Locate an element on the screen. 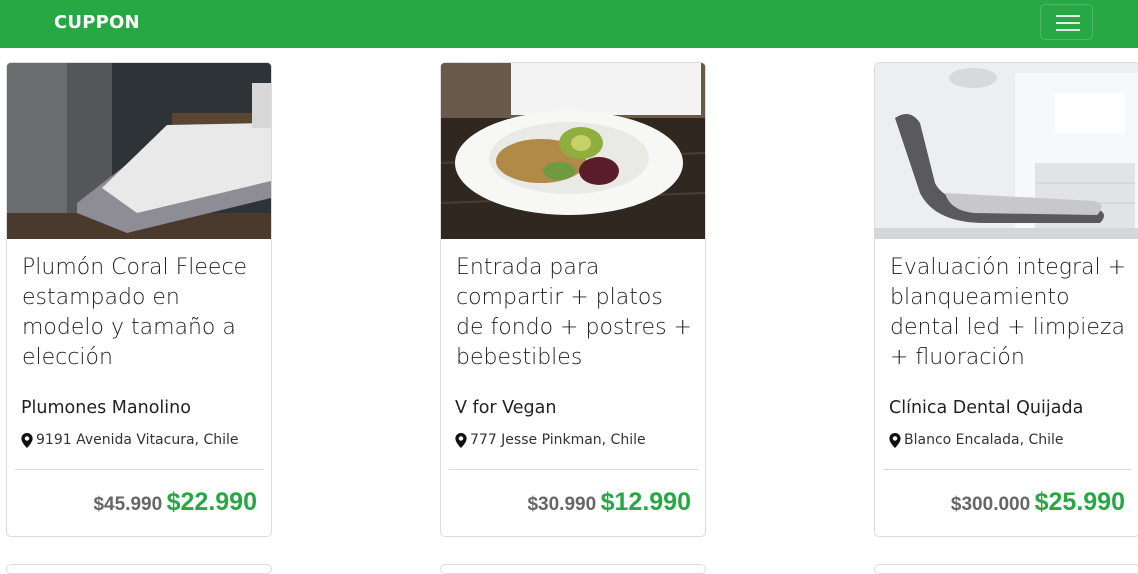 This screenshot has width=1138, height=574. merchant-name: V for Vegan is located at coordinates (506, 408).